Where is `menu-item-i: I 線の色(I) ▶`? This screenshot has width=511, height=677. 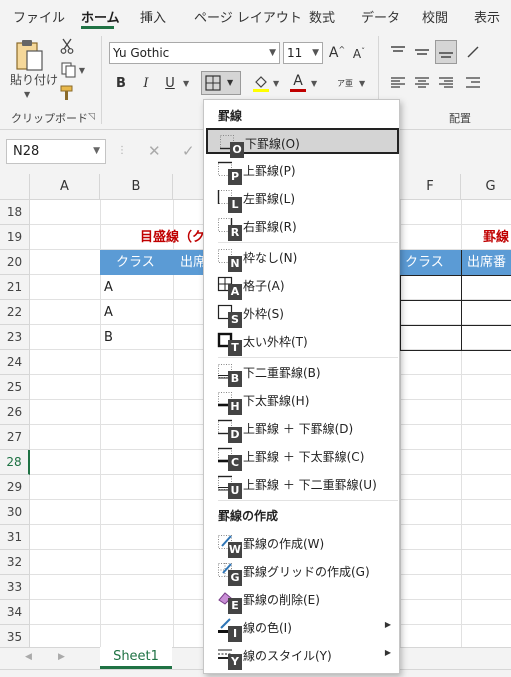 menu-item-i: I 線の色(I) ▶ is located at coordinates (302, 628).